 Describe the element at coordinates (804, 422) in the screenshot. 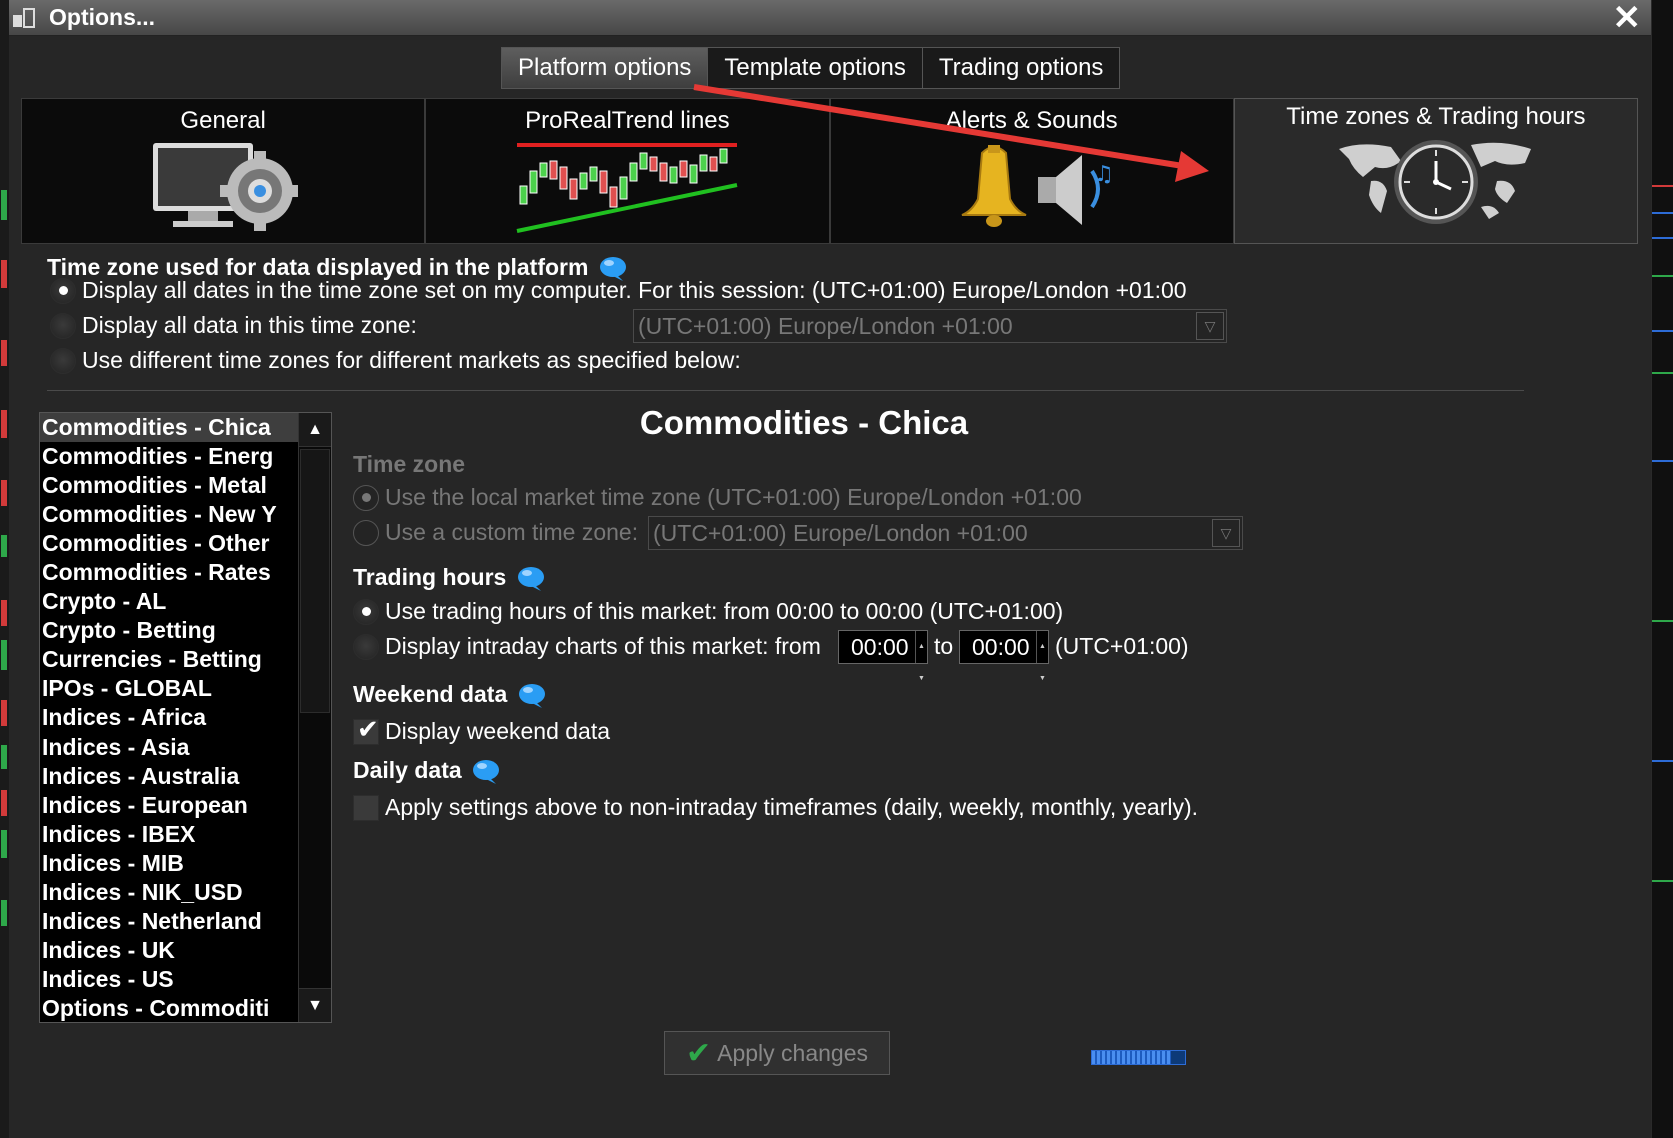

I see `market-detail-title: Commodities - Chica` at that location.